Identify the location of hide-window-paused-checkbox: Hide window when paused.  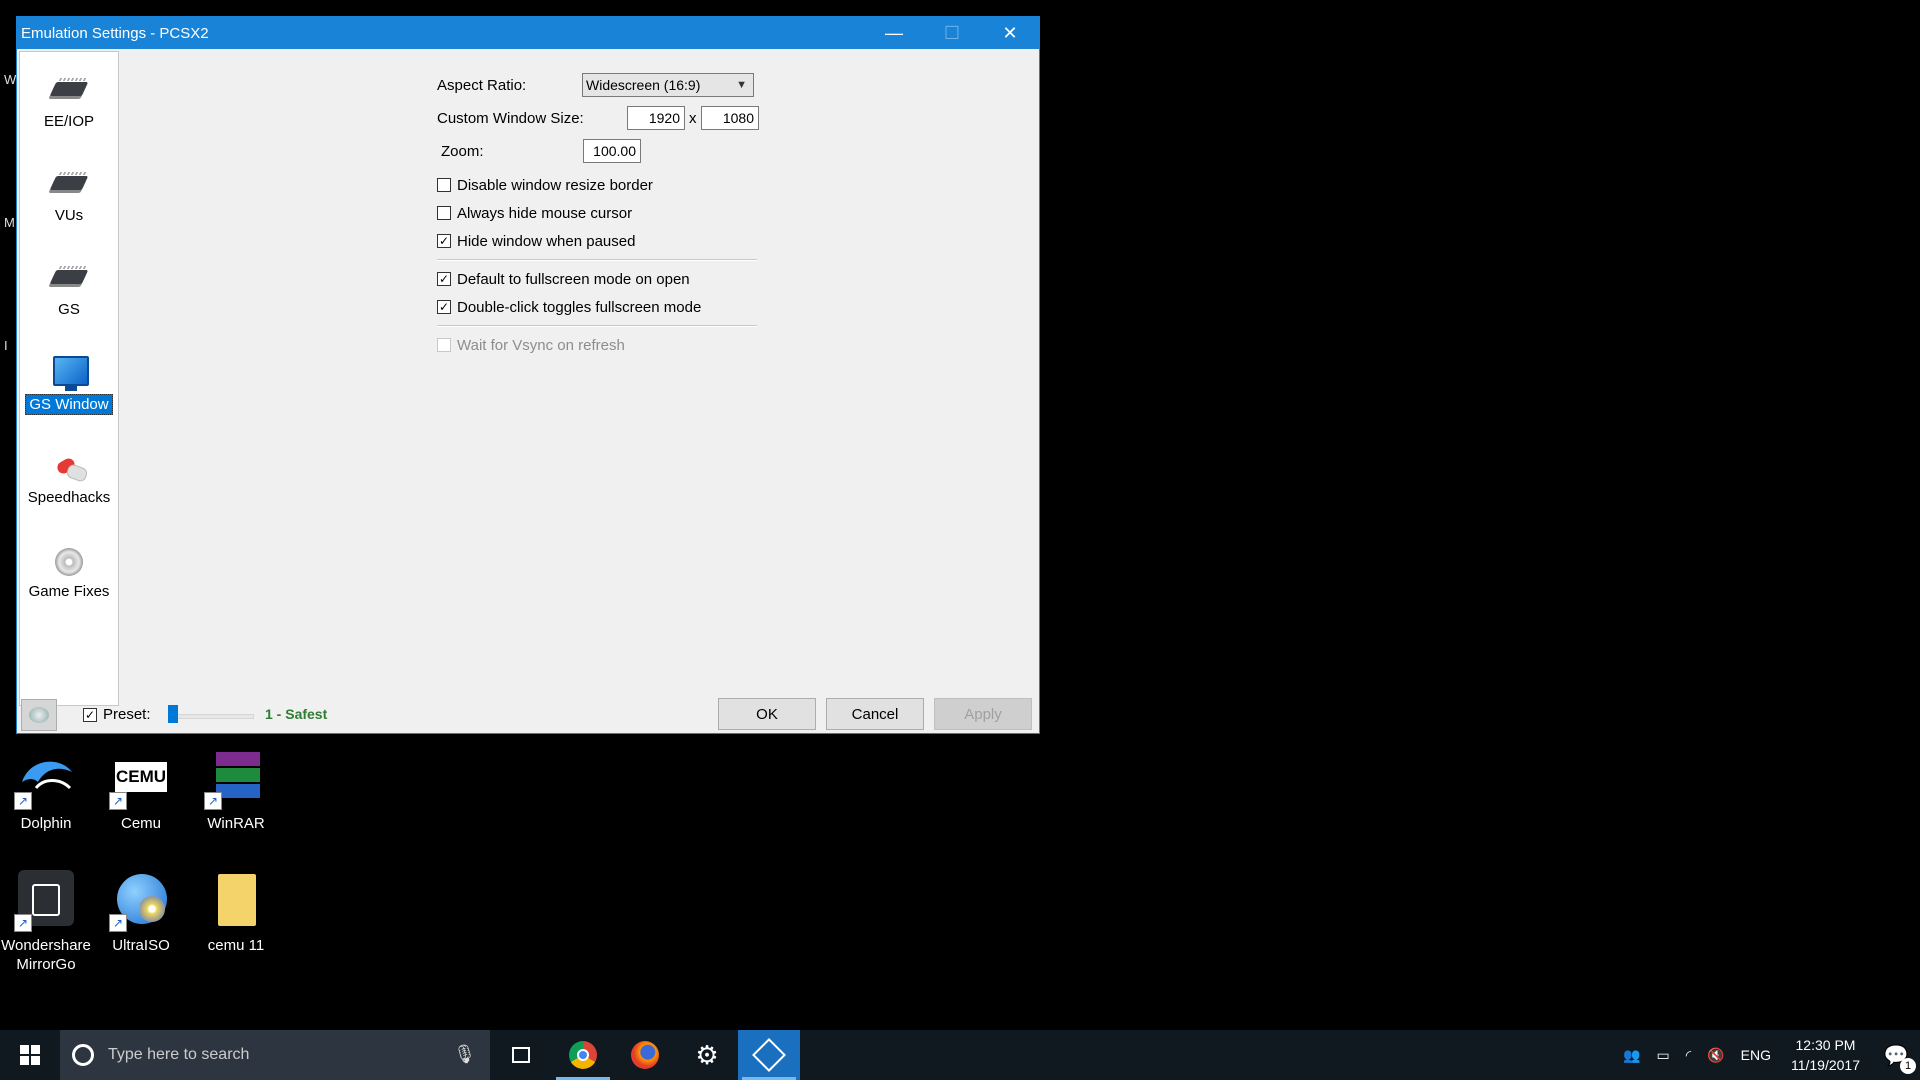
(536, 241).